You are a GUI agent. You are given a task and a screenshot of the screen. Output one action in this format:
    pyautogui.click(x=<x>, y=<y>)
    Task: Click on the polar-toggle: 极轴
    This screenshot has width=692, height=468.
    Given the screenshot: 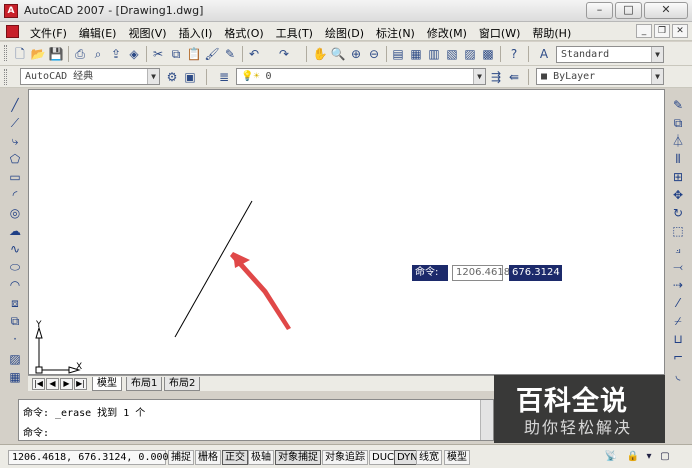 What is the action you would take?
    pyautogui.click(x=261, y=457)
    